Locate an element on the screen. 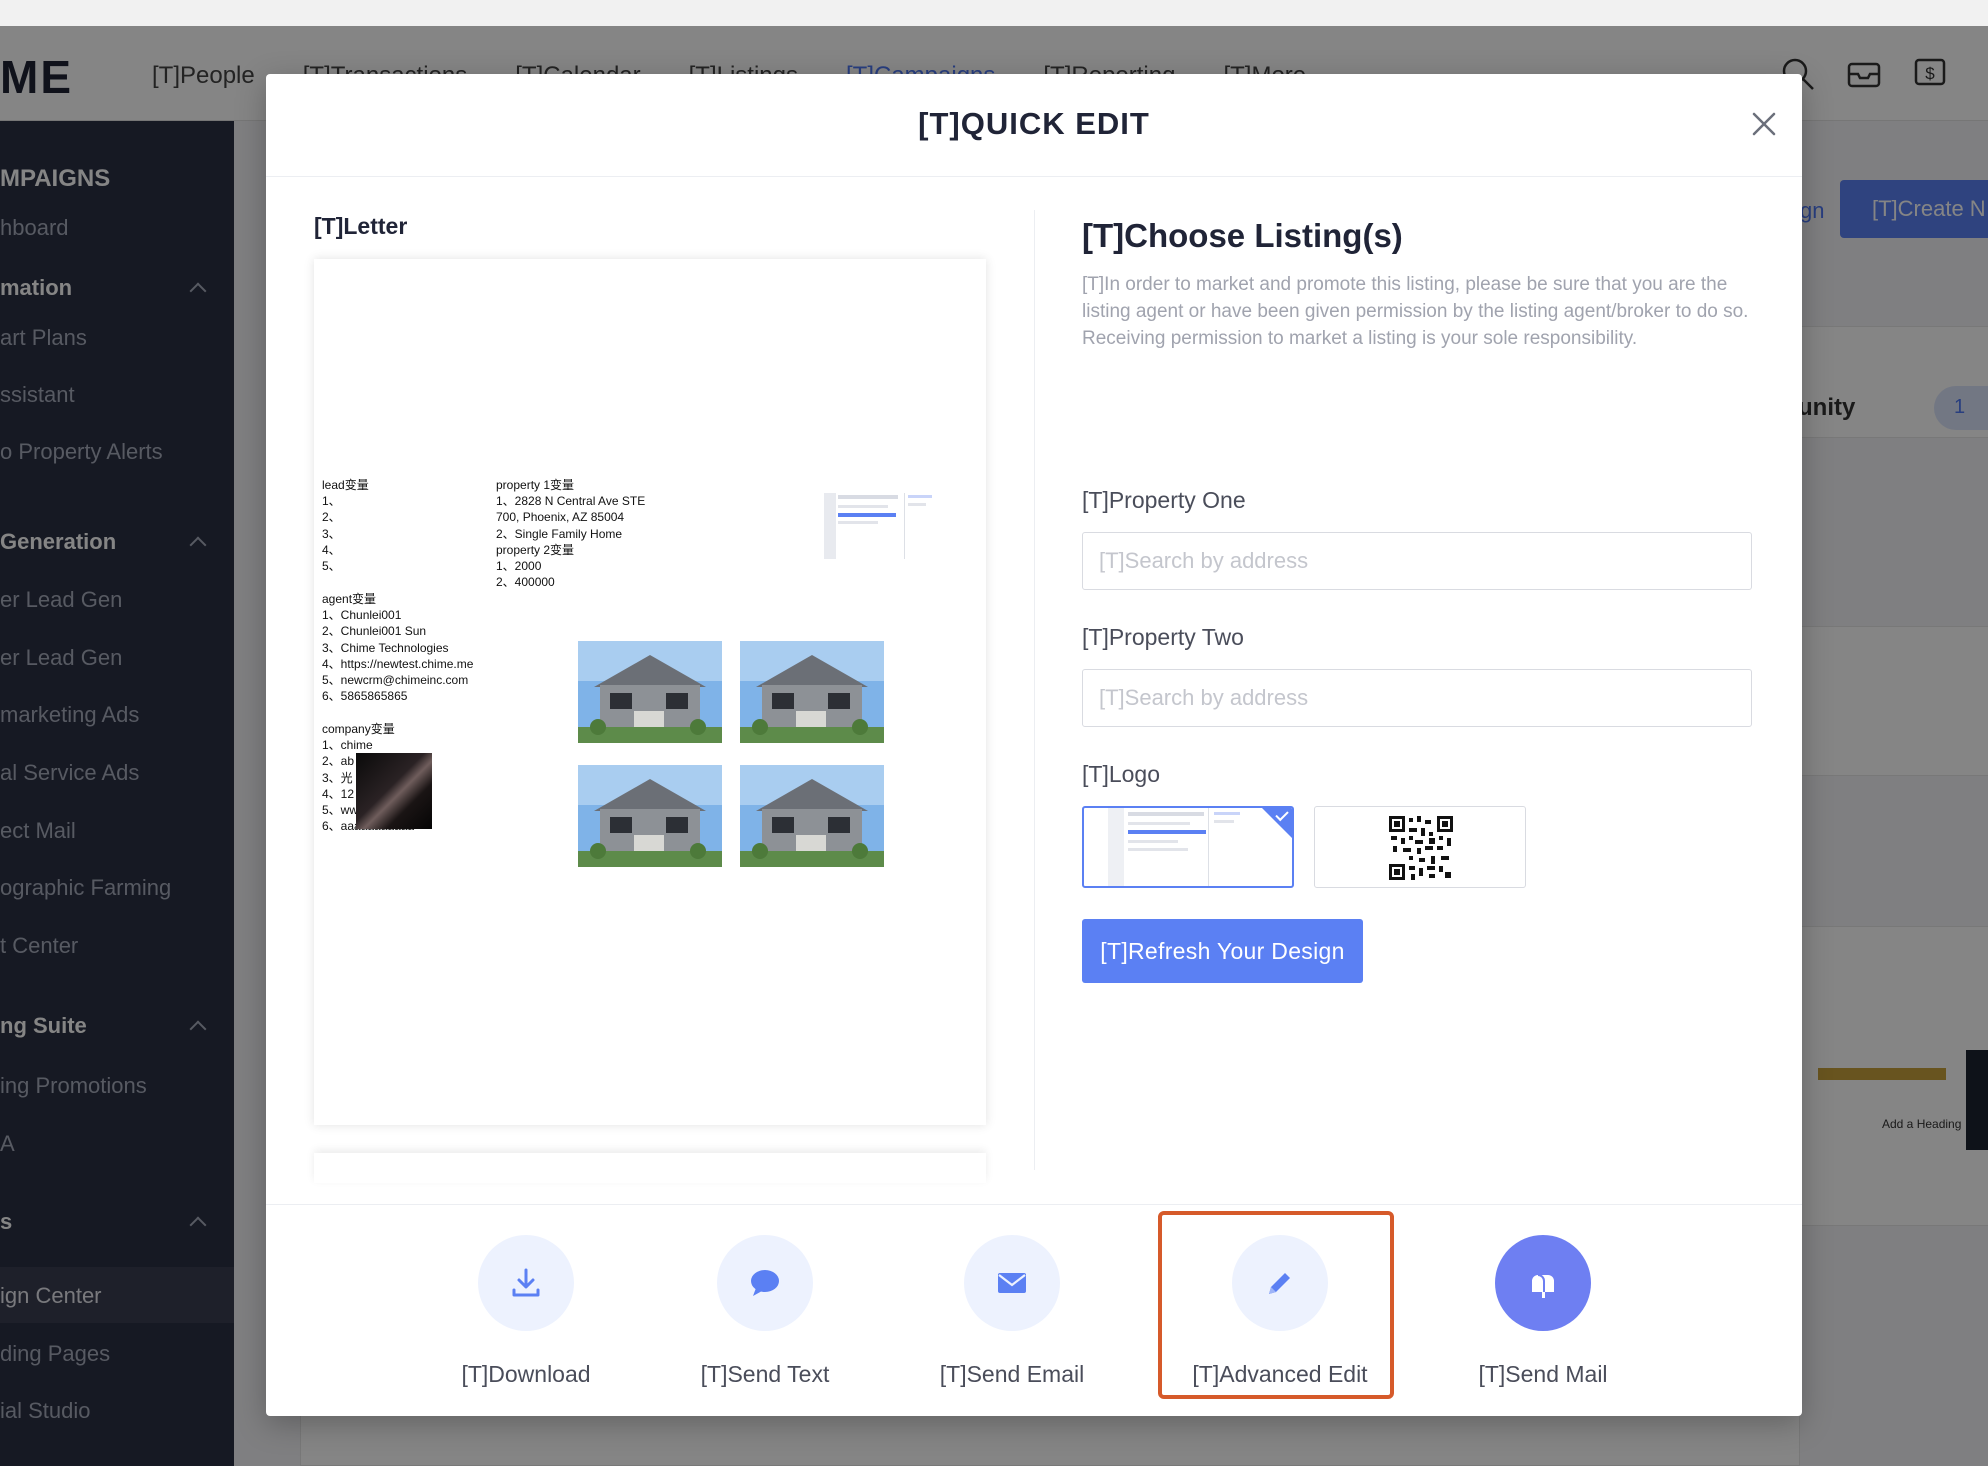  logo-label: [T]Logo is located at coordinates (1121, 774).